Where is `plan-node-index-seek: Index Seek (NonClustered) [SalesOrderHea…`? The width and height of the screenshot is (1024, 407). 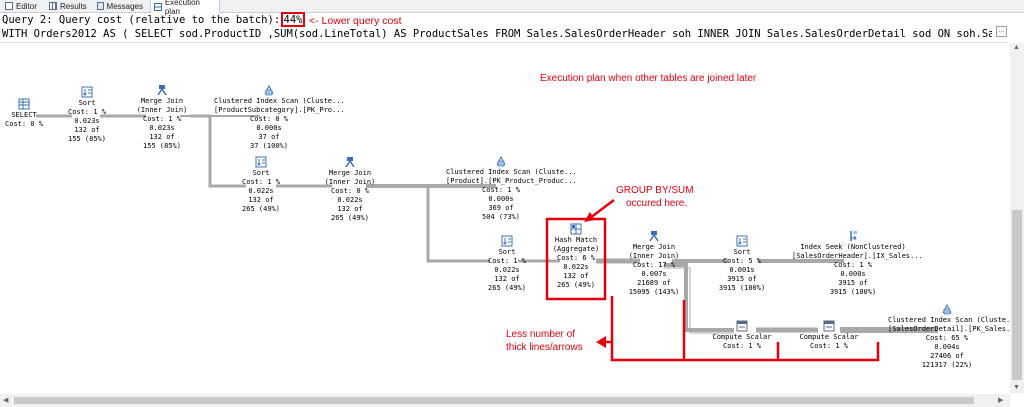 plan-node-index-seek: Index Seek (NonClustered) [SalesOrderHea… is located at coordinates (857, 263).